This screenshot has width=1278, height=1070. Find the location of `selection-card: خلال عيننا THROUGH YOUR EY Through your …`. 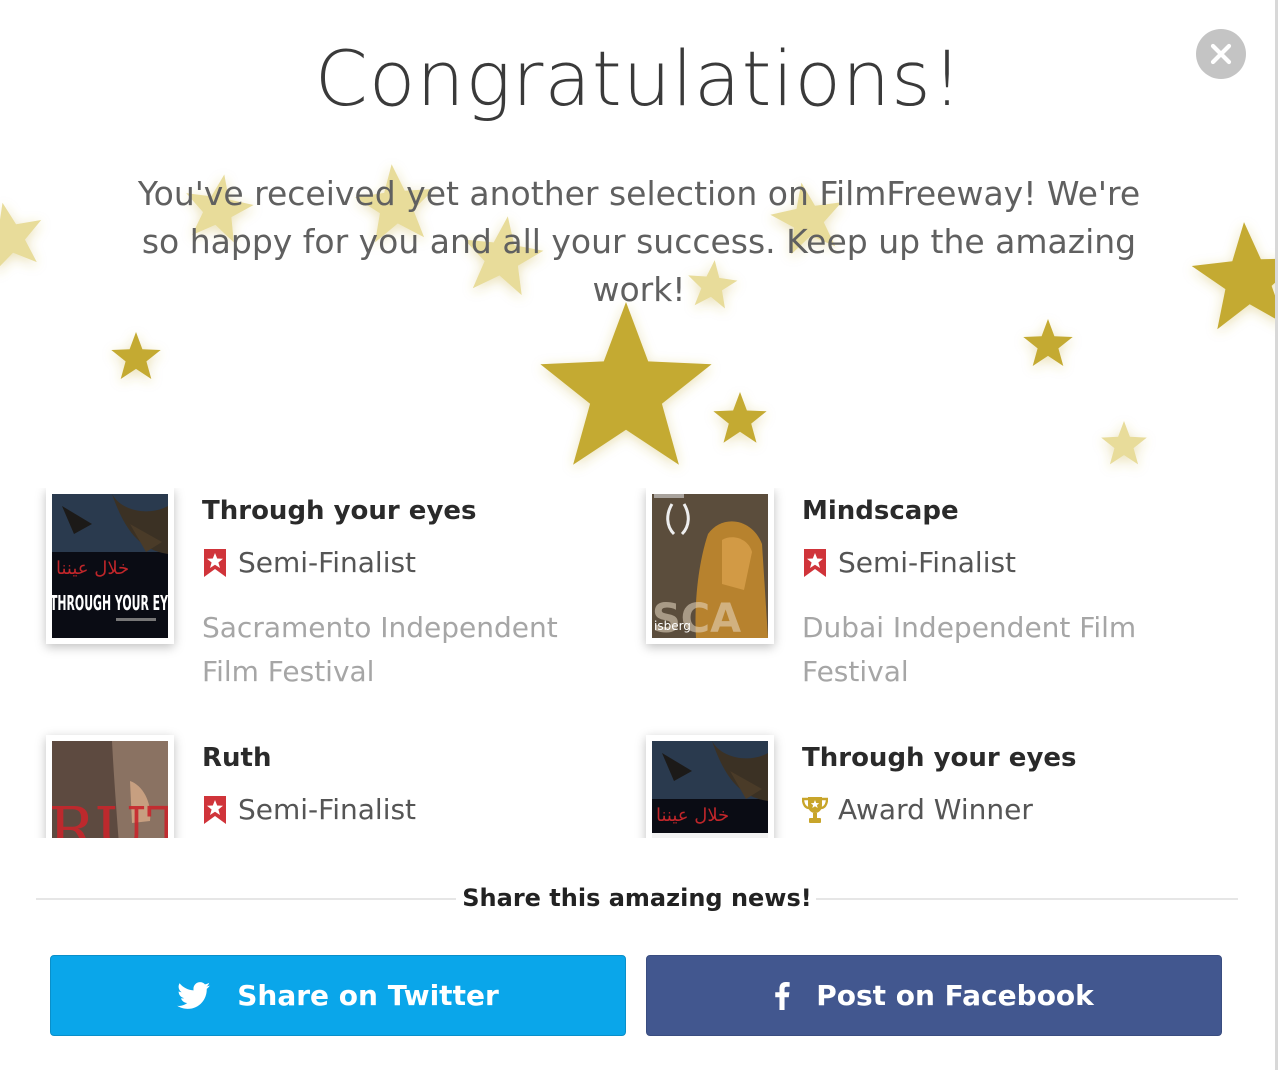

selection-card: خلال عيننا THROUGH YOUR EY Through your … is located at coordinates (326, 598).